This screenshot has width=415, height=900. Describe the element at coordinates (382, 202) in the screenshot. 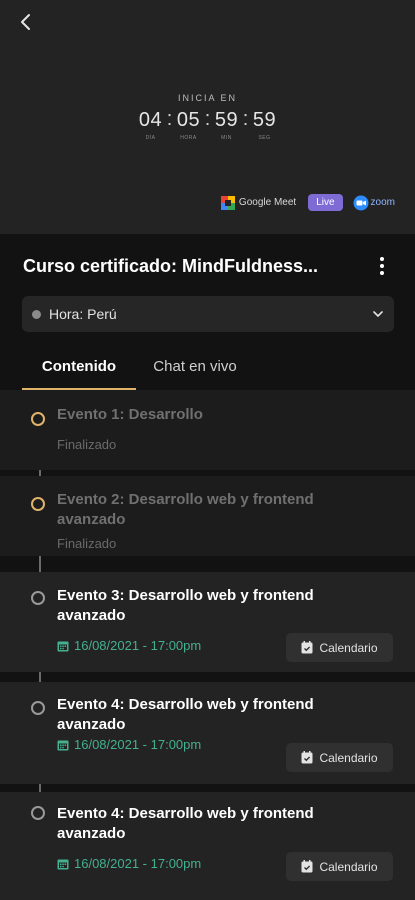

I see `zoom-label: zoom` at that location.